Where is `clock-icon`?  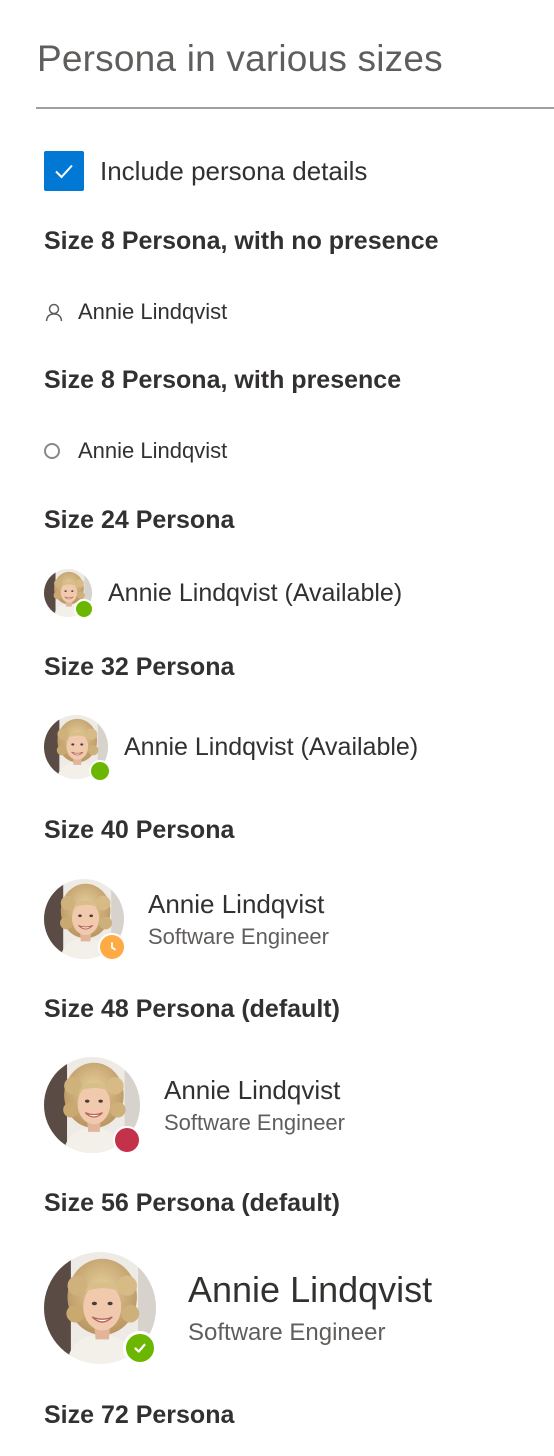 clock-icon is located at coordinates (113, 946).